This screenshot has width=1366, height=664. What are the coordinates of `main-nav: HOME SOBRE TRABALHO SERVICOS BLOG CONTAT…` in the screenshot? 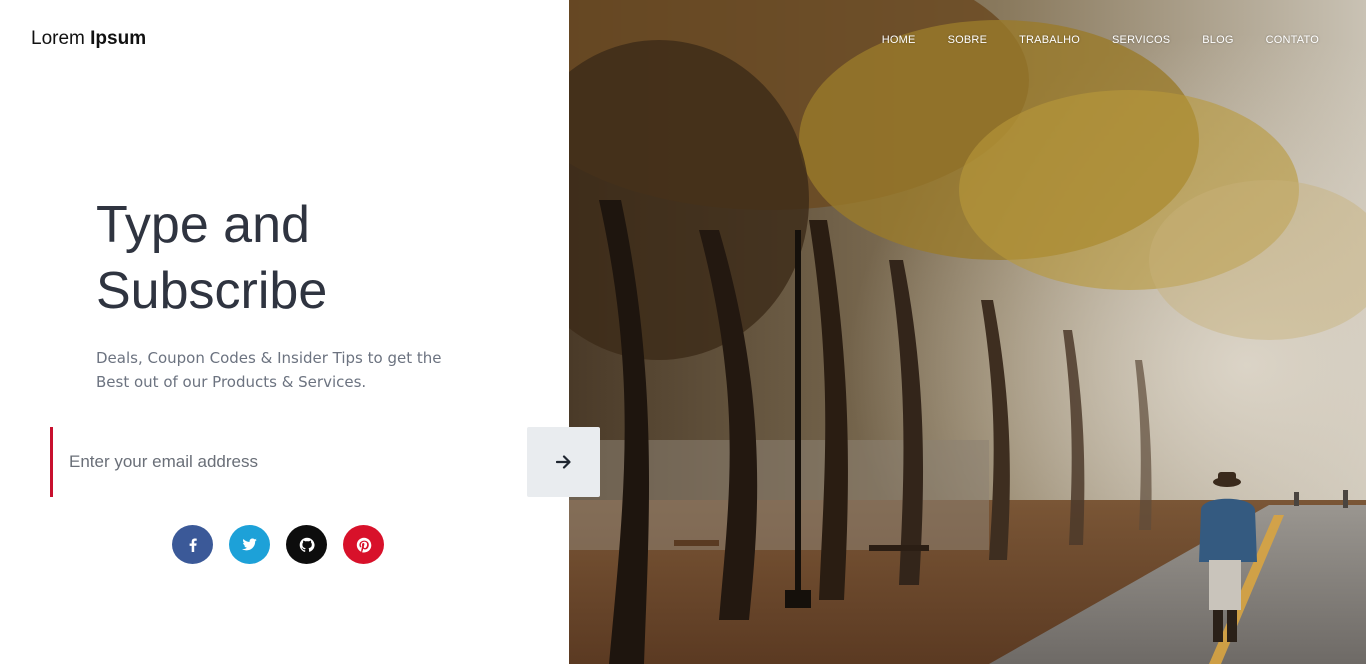 It's located at (1084, 40).